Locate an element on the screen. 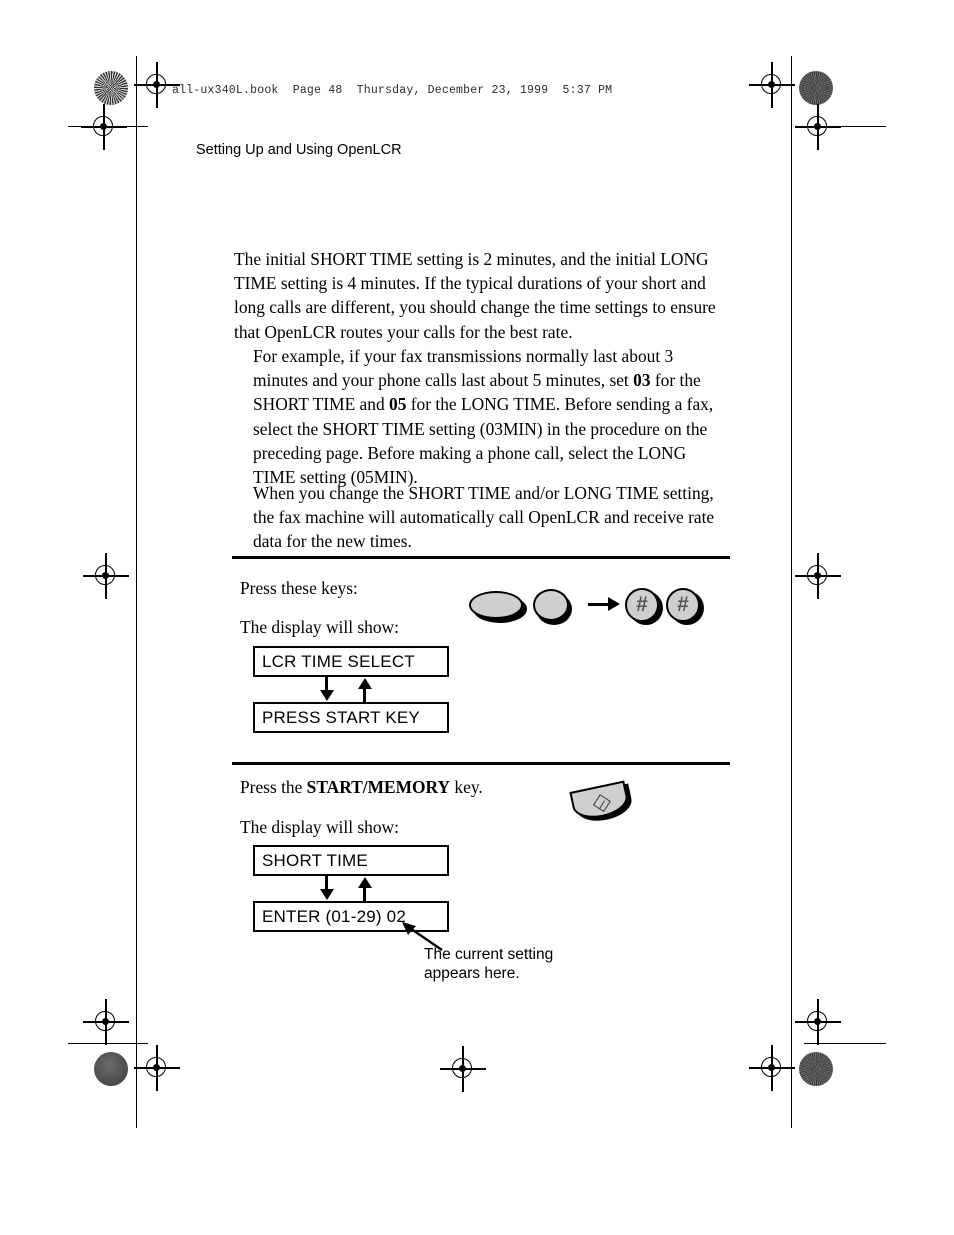 The width and height of the screenshot is (954, 1235). step-2-instruction: Press the START/MEMORY key. is located at coordinates (361, 787).